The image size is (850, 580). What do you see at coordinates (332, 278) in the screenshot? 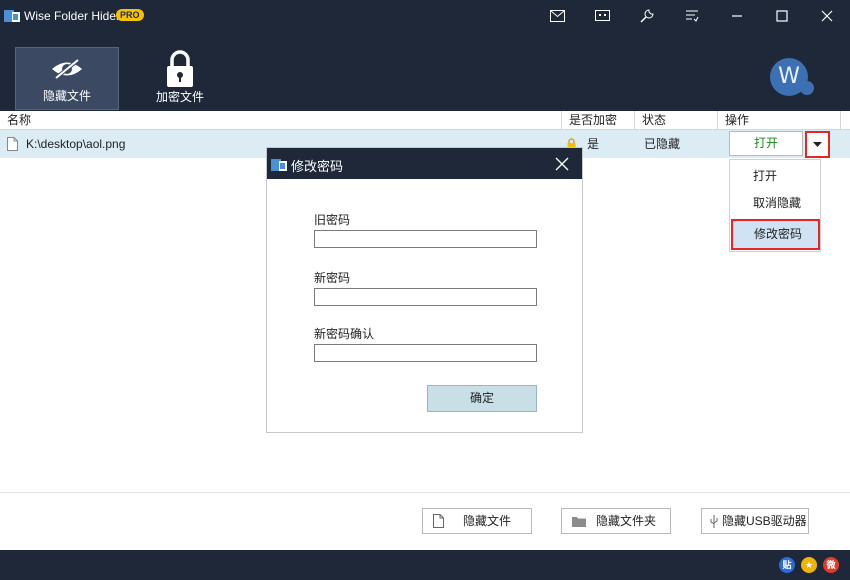
I see `new-password-label: 新密码` at bounding box center [332, 278].